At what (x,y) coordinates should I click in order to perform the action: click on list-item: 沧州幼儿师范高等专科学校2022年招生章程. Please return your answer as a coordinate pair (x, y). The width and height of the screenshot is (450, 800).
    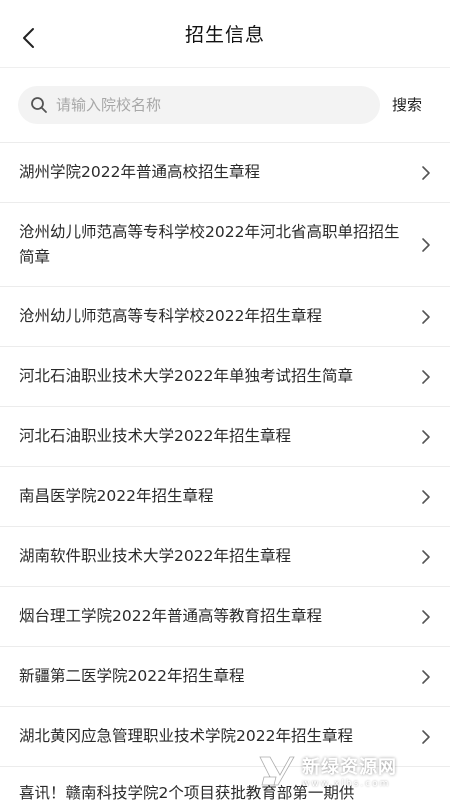
    Looking at the image, I should click on (225, 316).